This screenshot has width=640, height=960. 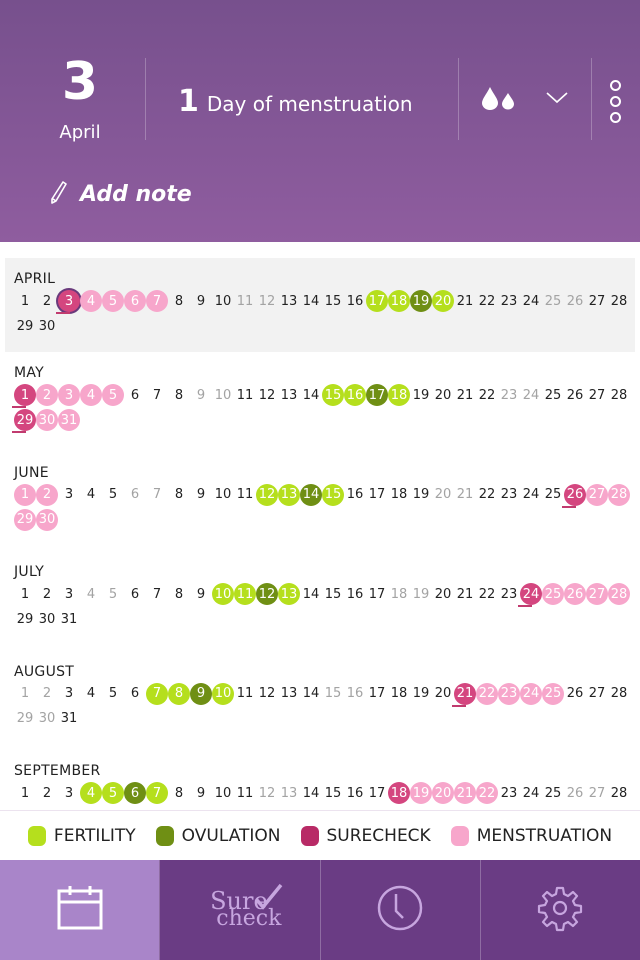 I want to click on tab-settings, so click(x=559, y=910).